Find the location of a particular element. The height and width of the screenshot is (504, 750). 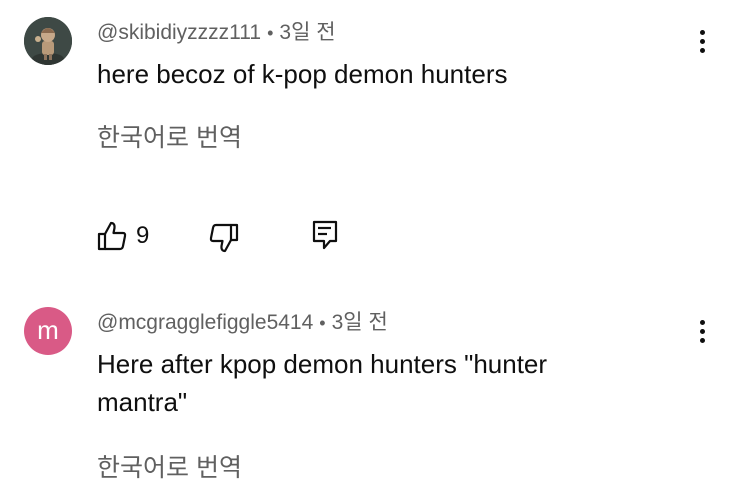

avatar: m is located at coordinates (48, 331).